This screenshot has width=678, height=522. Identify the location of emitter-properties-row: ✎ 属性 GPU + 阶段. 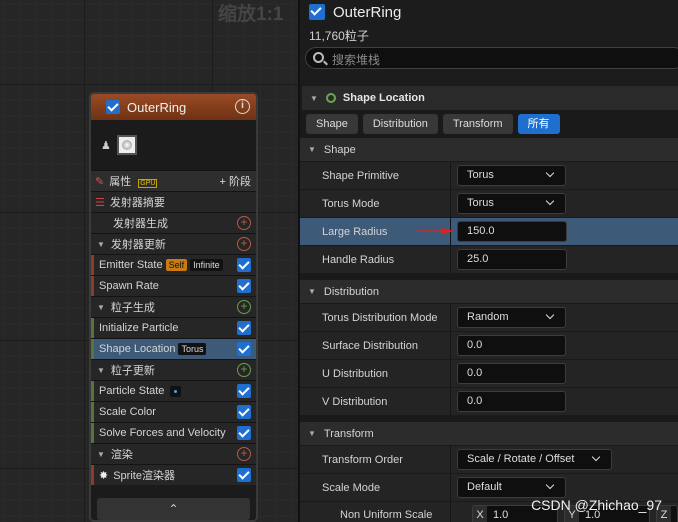
(173, 180).